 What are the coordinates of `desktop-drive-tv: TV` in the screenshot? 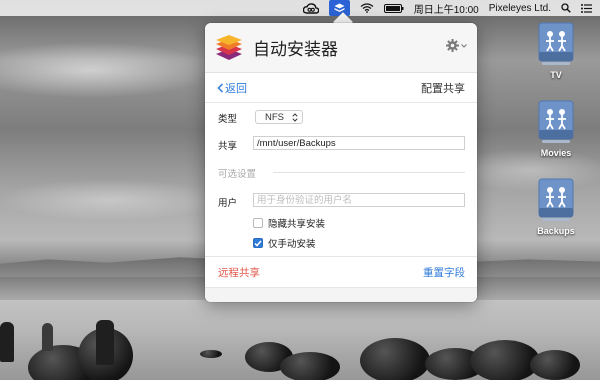 It's located at (556, 51).